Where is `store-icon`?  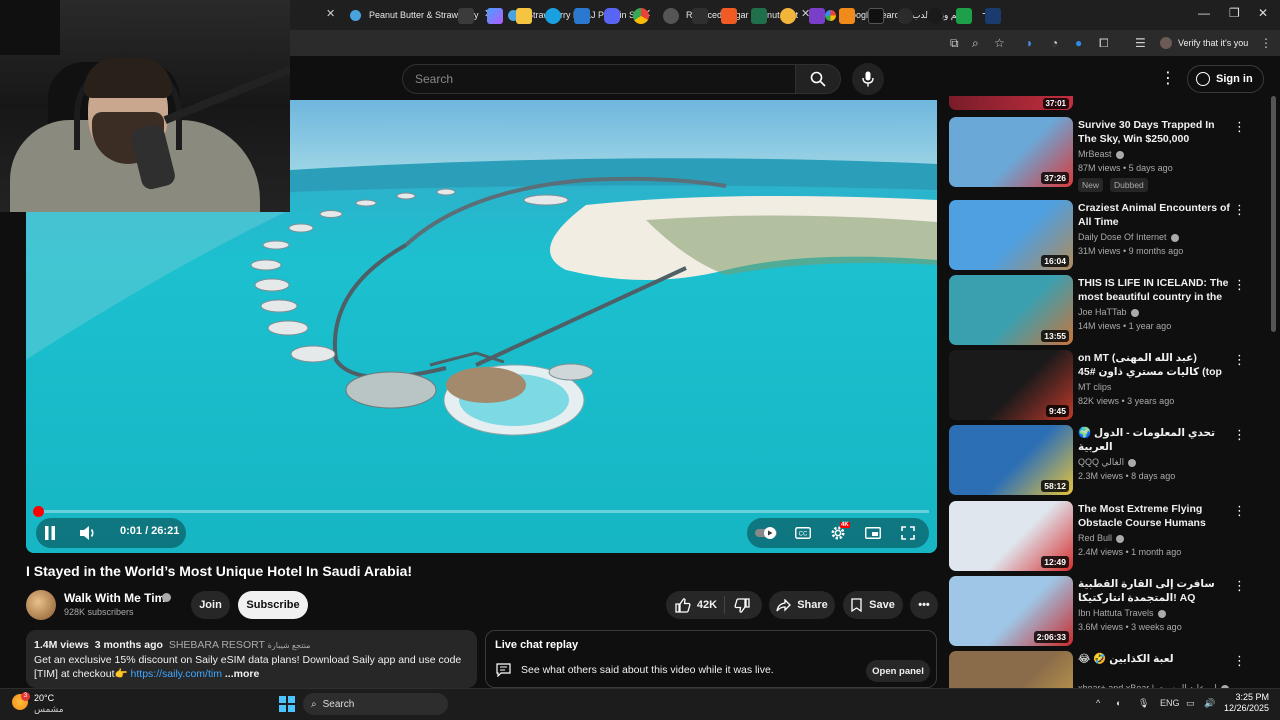 store-icon is located at coordinates (582, 16).